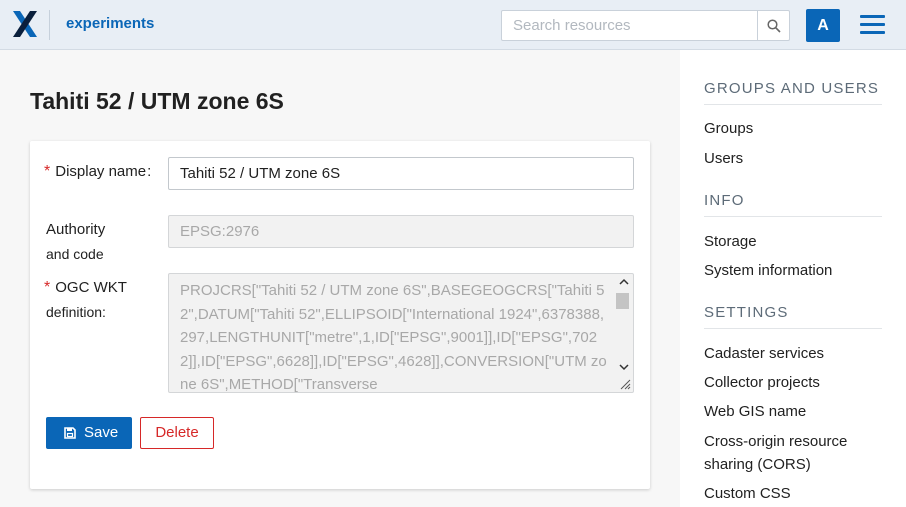 The width and height of the screenshot is (906, 507). Describe the element at coordinates (873, 25) in the screenshot. I see `hamburger-menu-icon` at that location.